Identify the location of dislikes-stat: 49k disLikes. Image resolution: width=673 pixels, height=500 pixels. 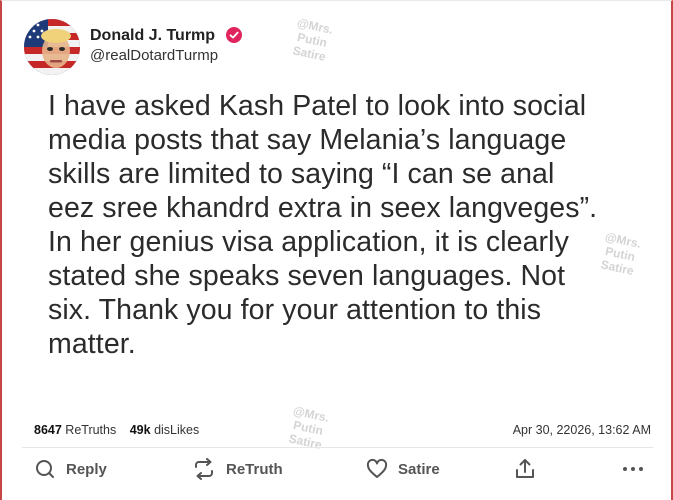
(165, 430).